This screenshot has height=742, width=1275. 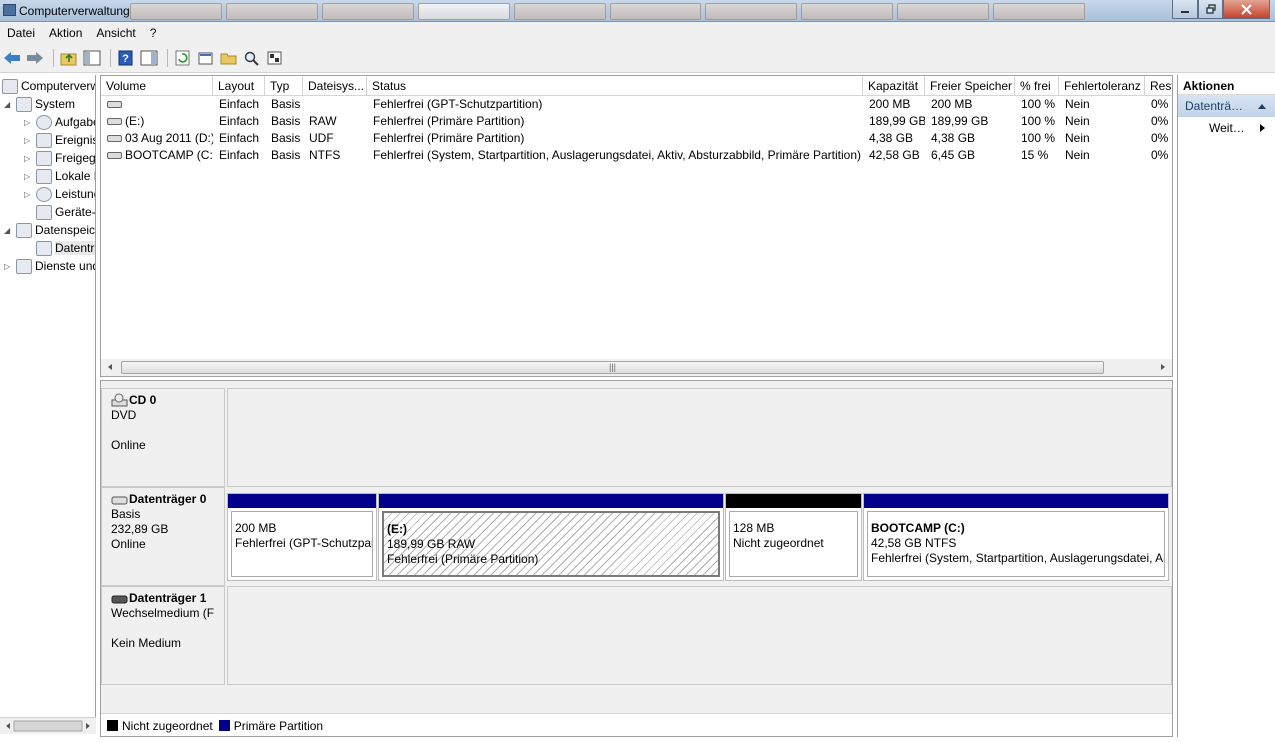 I want to click on scroll-right-icon, so click(x=1163, y=367).